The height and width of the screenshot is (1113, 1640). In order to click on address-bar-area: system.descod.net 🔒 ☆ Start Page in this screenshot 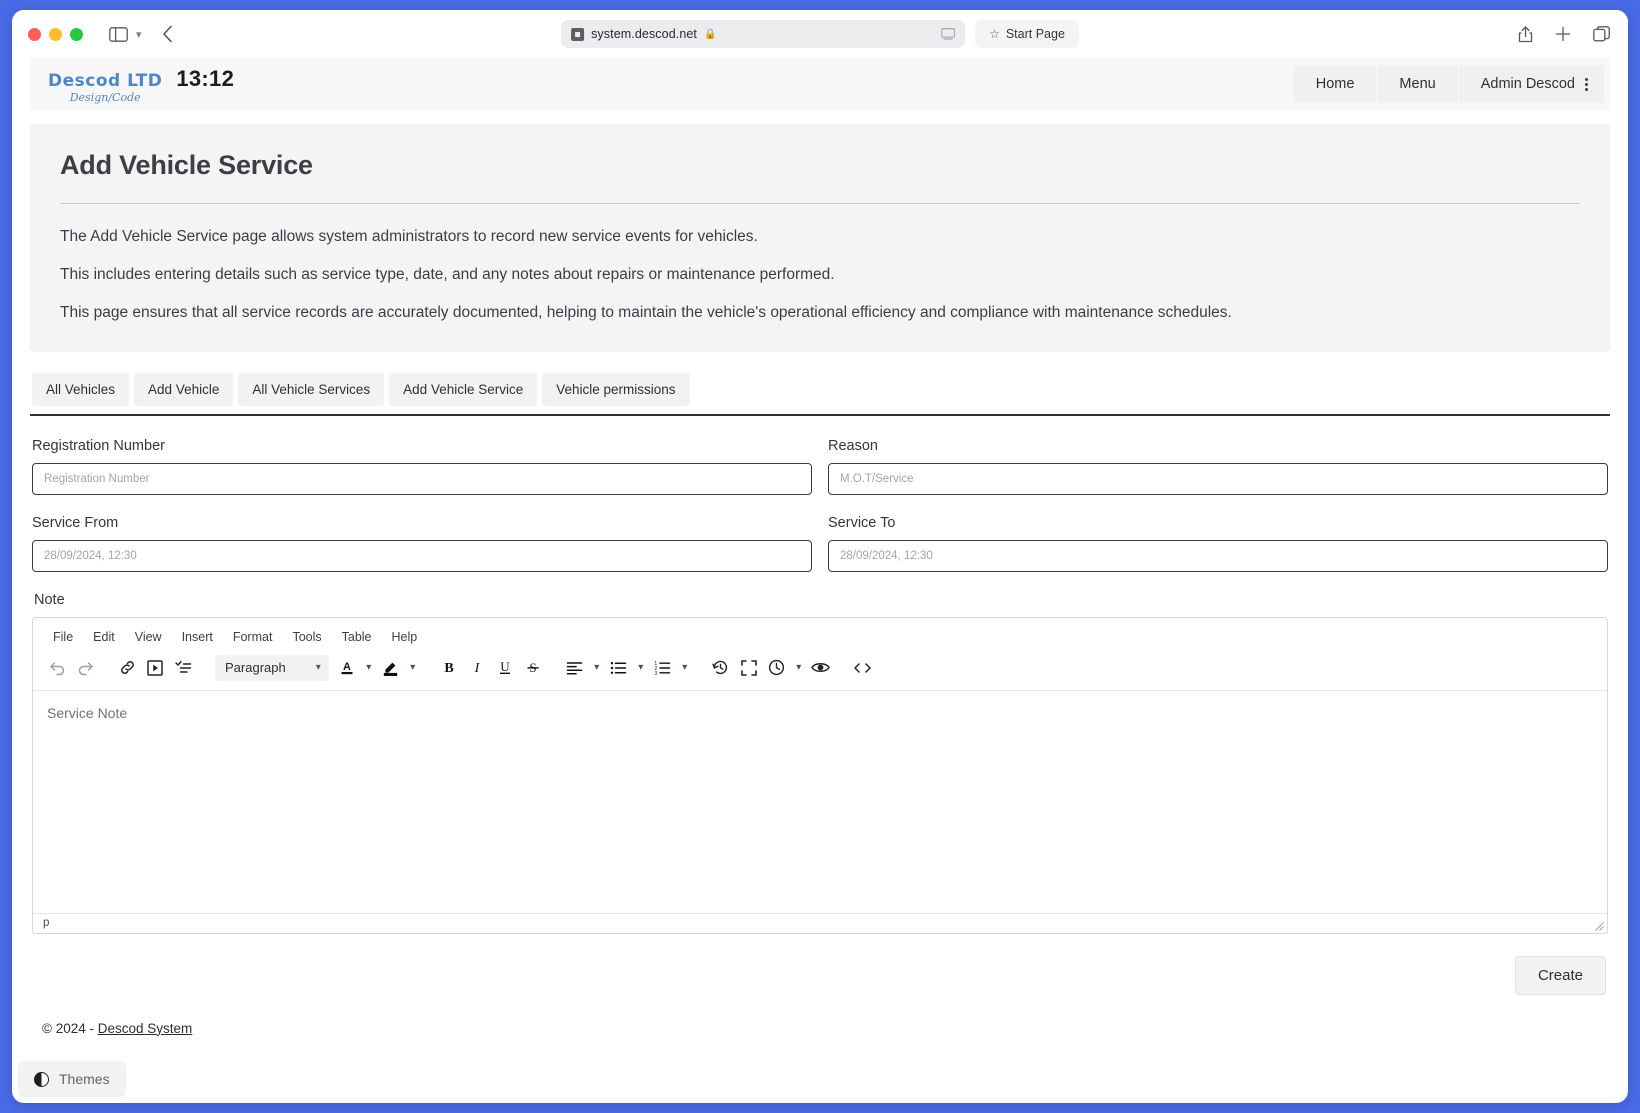, I will do `click(820, 34)`.